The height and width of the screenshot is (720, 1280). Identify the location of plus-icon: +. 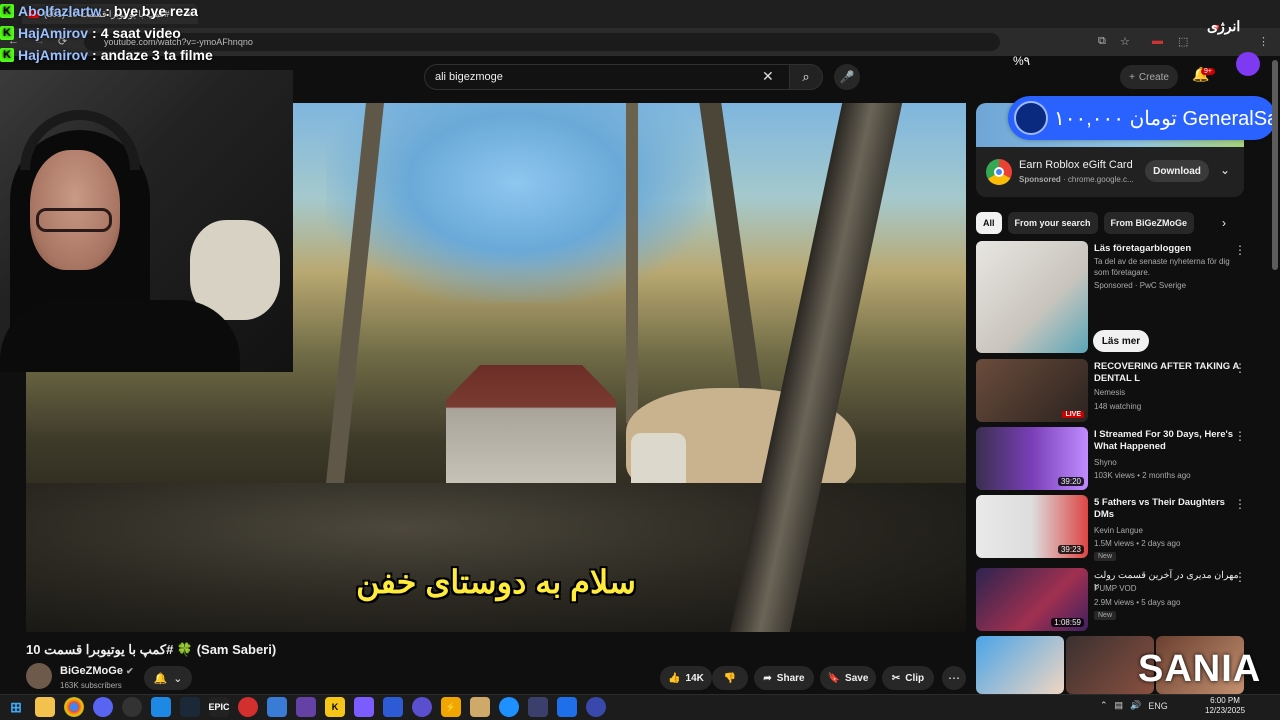
(1132, 77).